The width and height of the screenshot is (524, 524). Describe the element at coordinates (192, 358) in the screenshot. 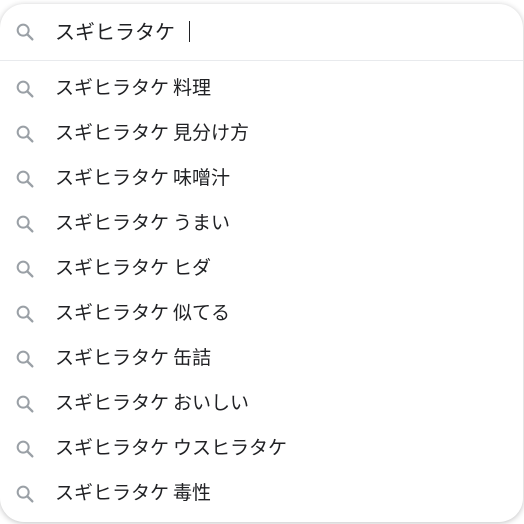

I see `suggestion-completion: 缶詰` at that location.